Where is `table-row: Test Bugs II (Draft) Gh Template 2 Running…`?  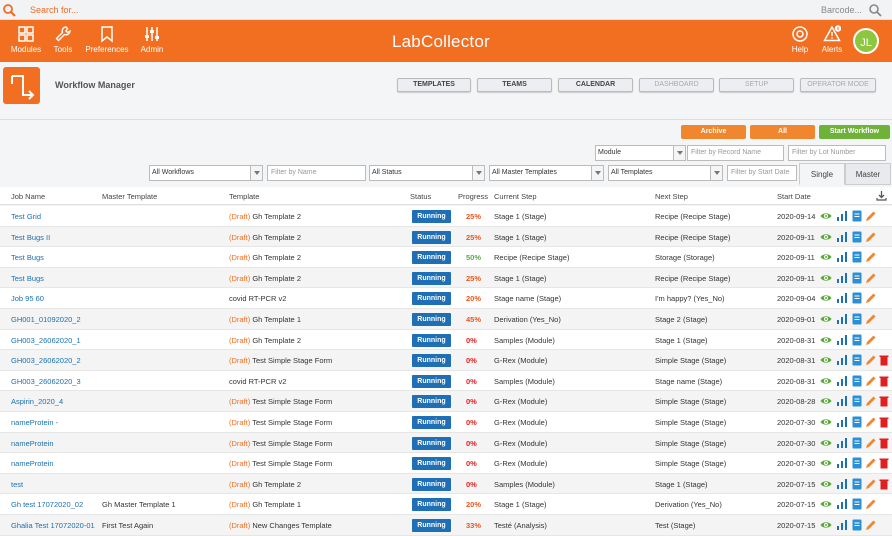
table-row: Test Bugs II (Draft) Gh Template 2 Running… is located at coordinates (446, 237).